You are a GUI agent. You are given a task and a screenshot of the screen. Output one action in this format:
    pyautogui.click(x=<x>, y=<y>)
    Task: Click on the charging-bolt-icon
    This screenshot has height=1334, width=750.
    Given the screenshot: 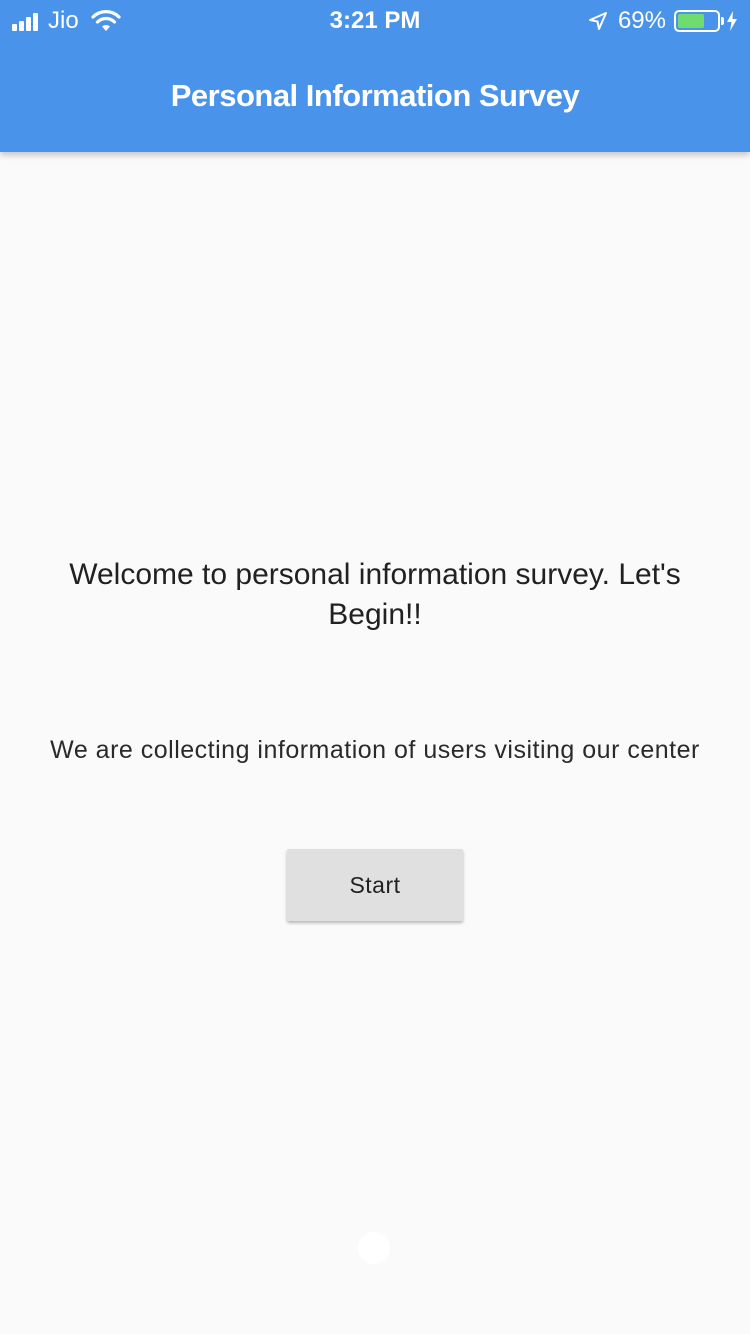 What is the action you would take?
    pyautogui.click(x=732, y=21)
    